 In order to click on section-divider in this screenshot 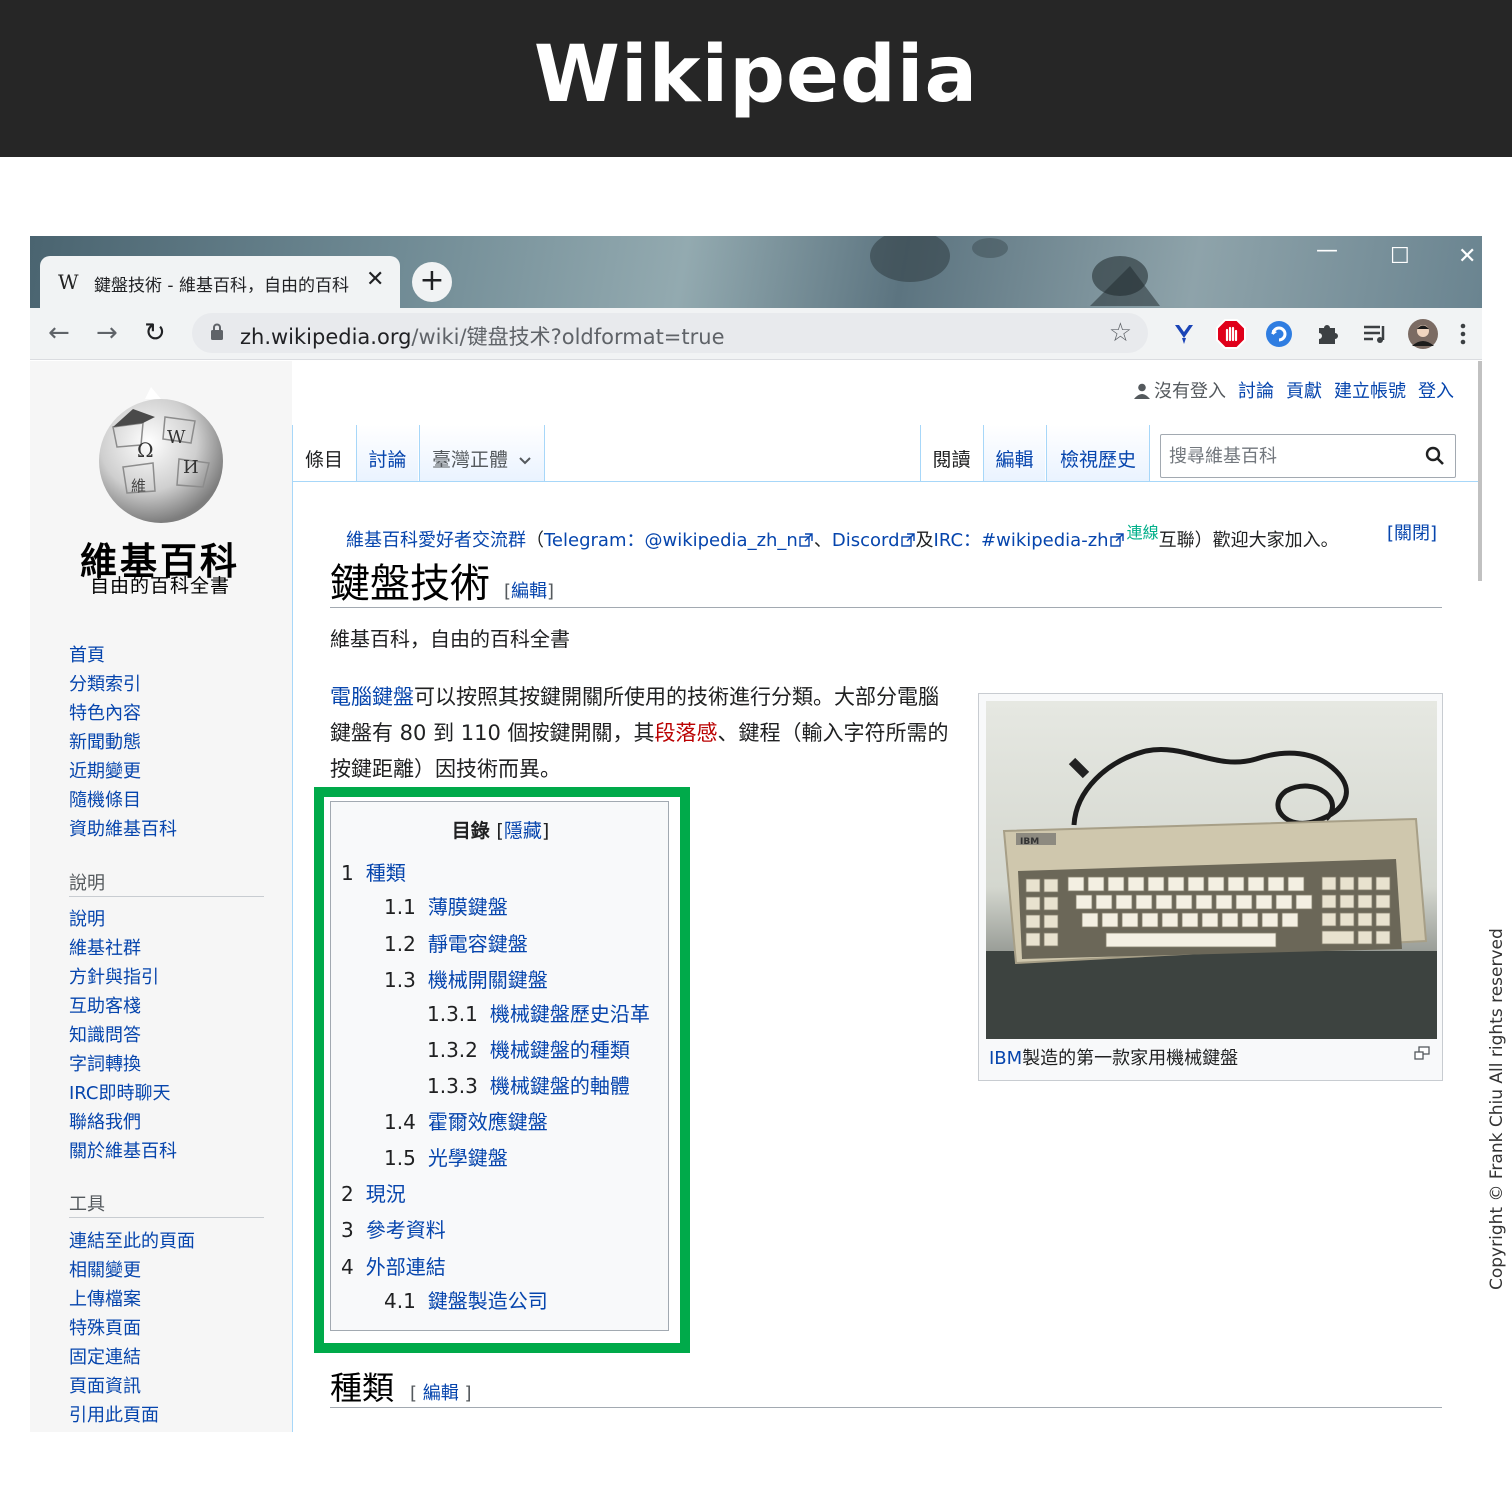, I will do `click(886, 1407)`.